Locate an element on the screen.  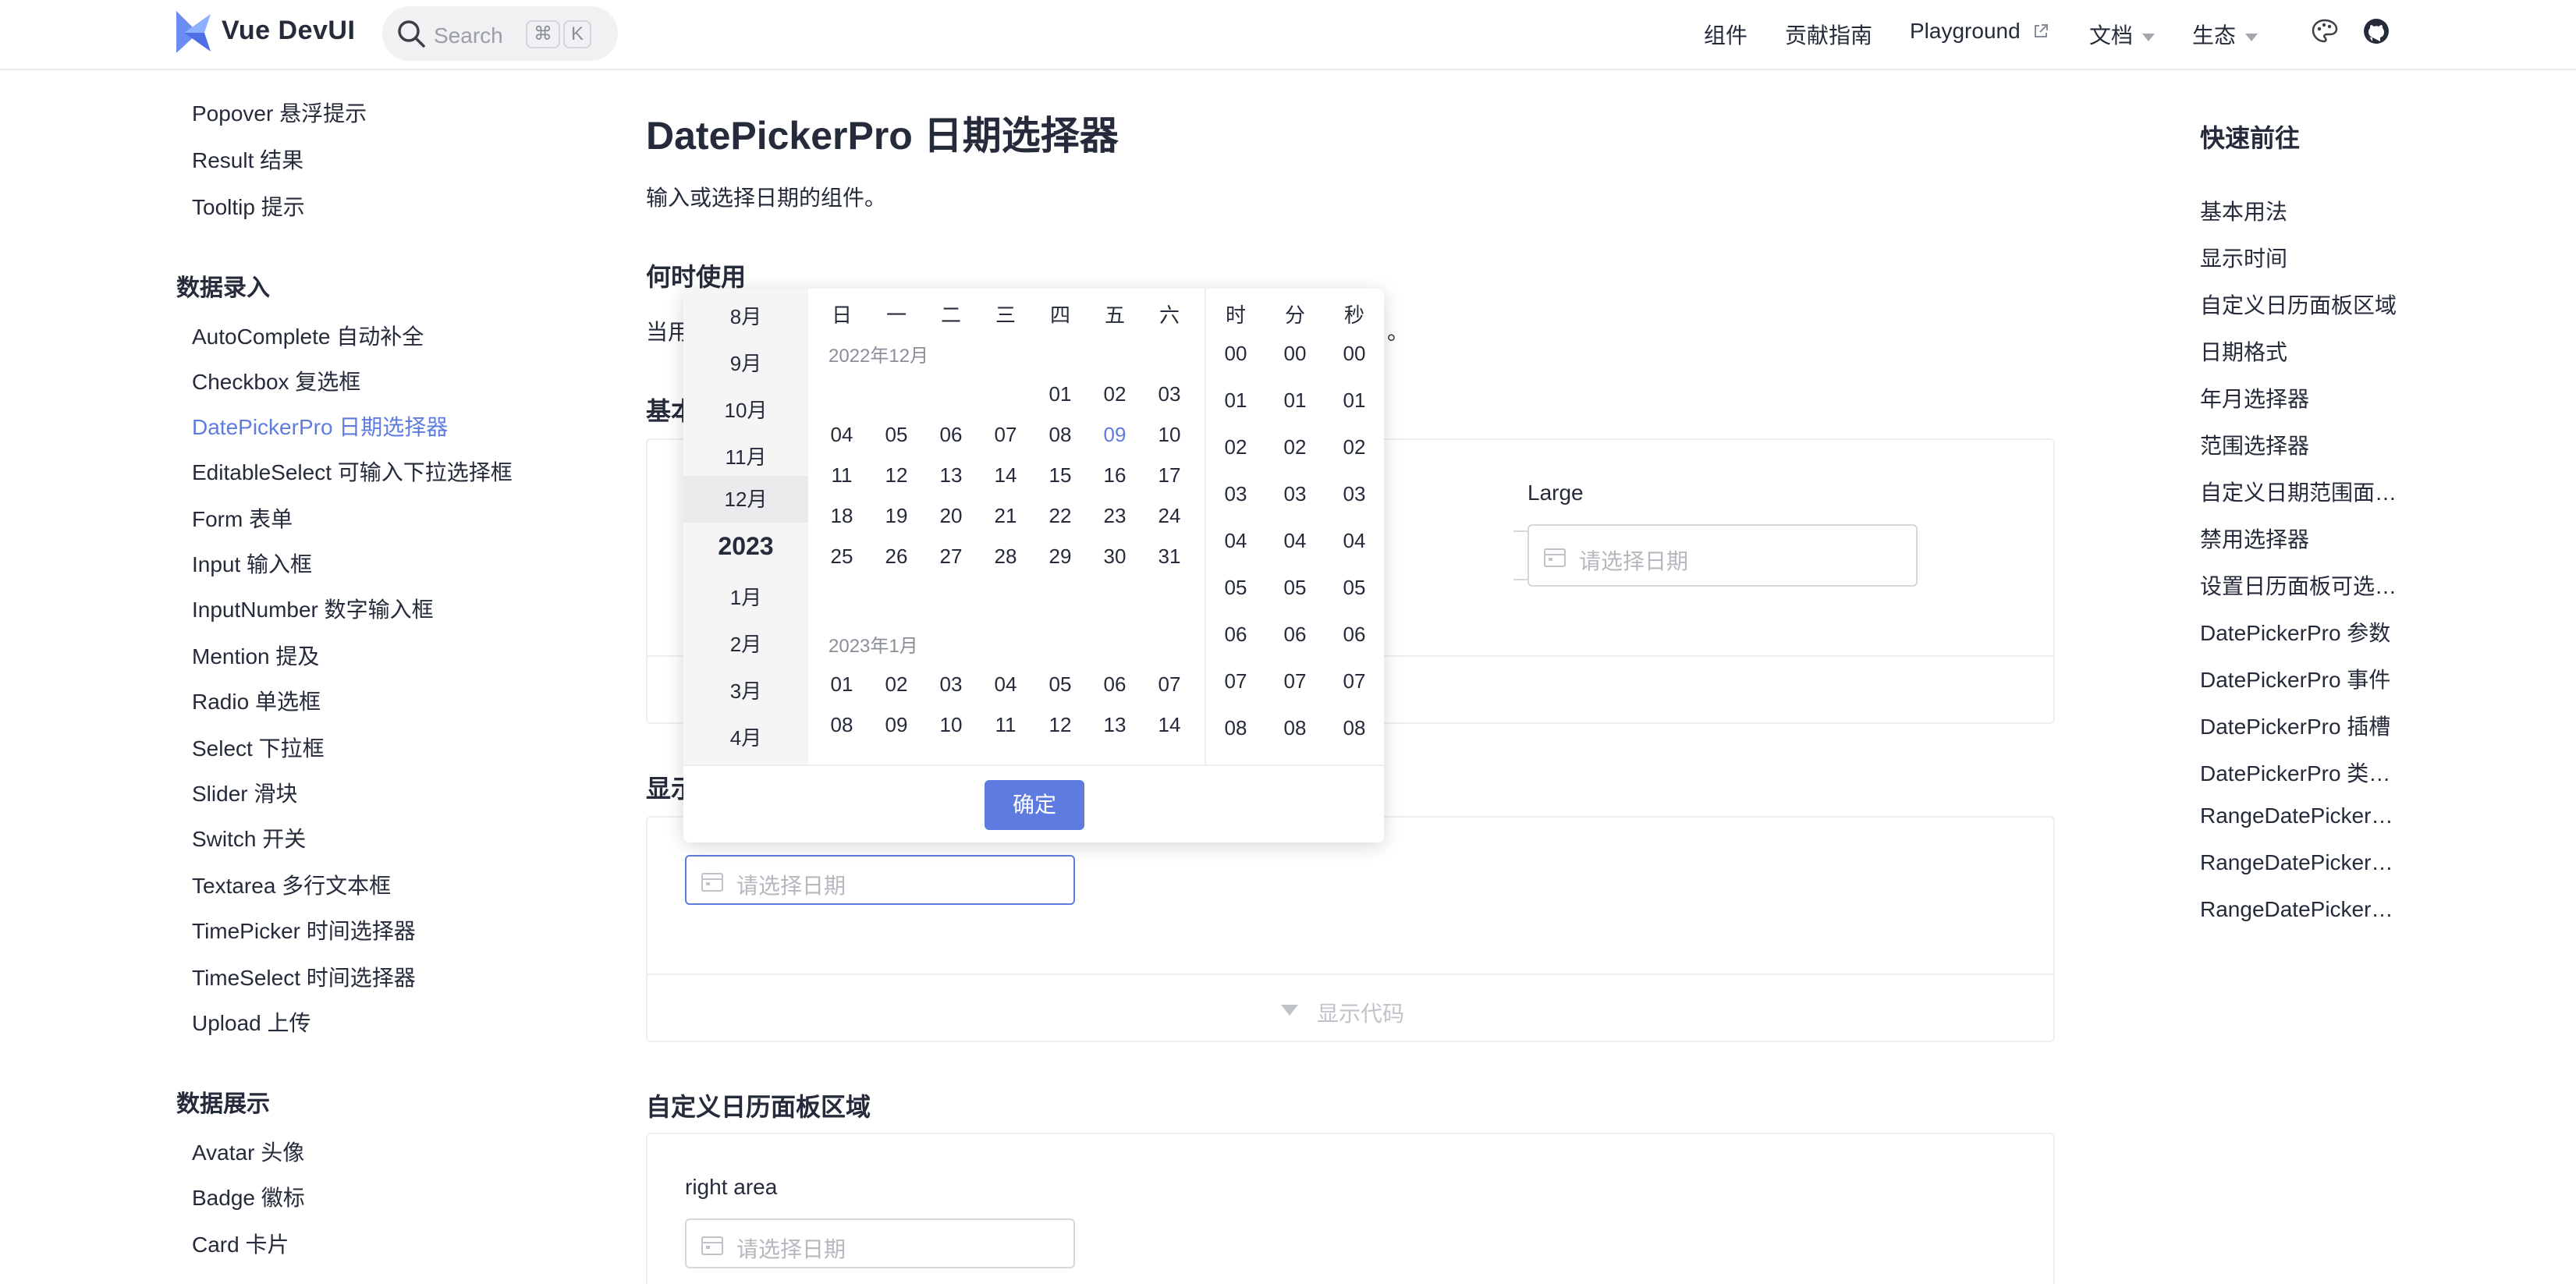
nav-ecosystem: 生态 is located at coordinates (2225, 34).